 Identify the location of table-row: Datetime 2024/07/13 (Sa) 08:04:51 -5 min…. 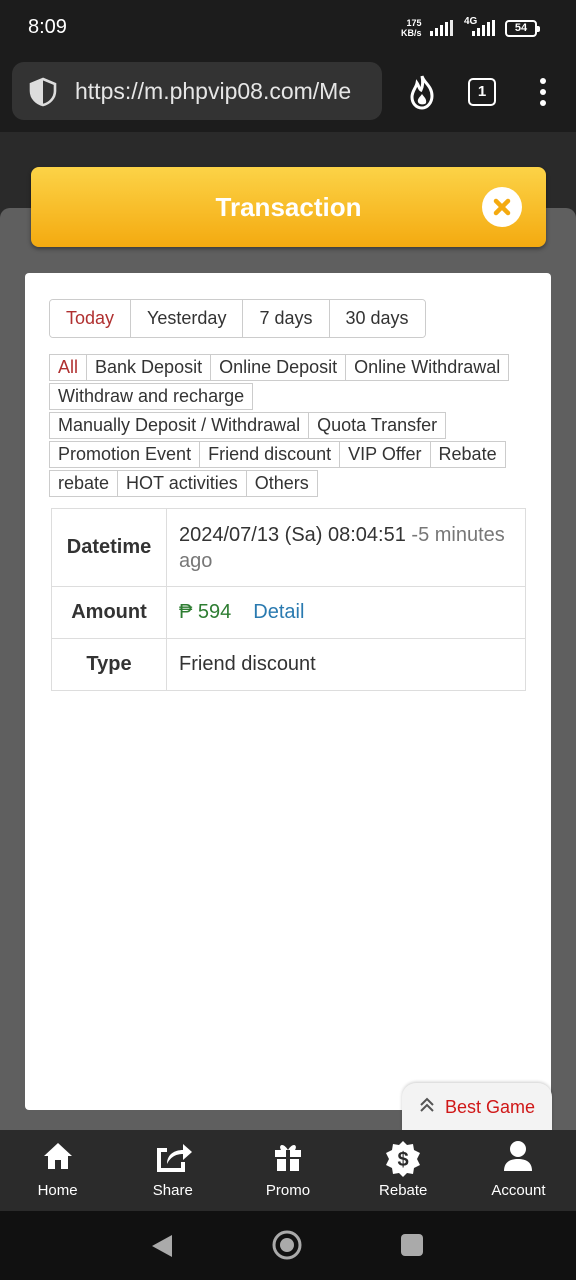
(288, 547).